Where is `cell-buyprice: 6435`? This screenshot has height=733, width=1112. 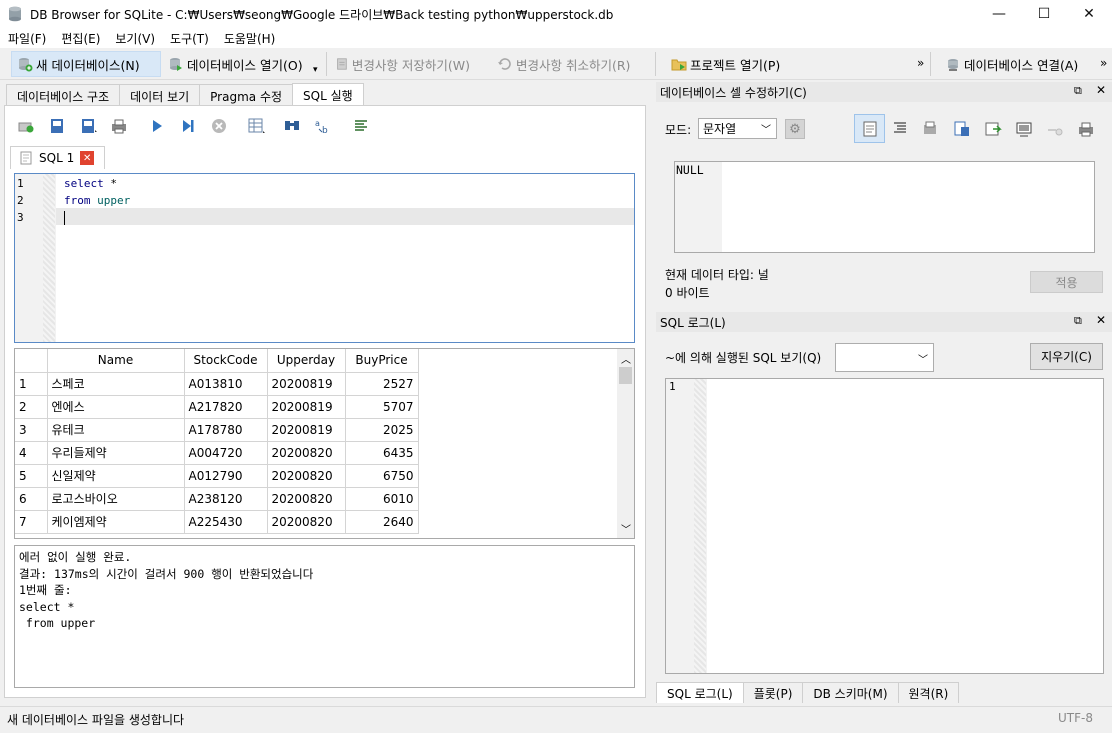 cell-buyprice: 6435 is located at coordinates (382, 453).